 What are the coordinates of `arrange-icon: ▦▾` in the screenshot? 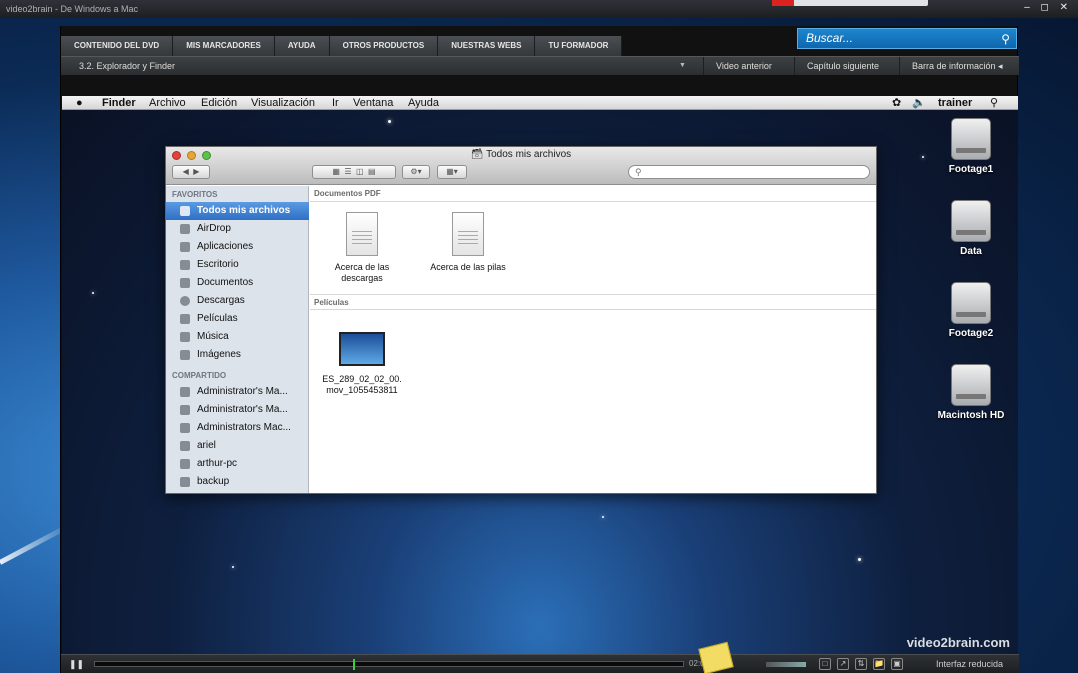 It's located at (452, 172).